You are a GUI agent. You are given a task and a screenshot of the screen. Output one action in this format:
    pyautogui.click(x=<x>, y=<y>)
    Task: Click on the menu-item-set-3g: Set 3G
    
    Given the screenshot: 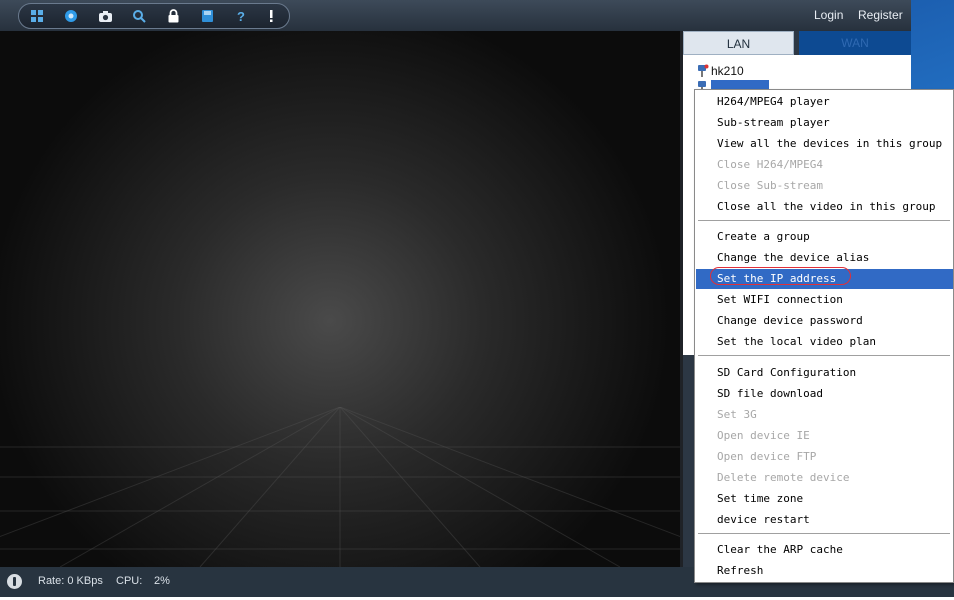 What is the action you would take?
    pyautogui.click(x=737, y=414)
    